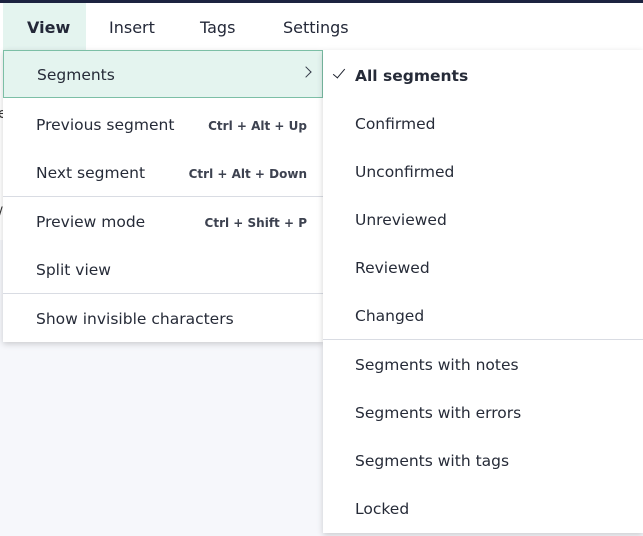 The width and height of the screenshot is (643, 536). What do you see at coordinates (49, 27) in the screenshot?
I see `menubar-tab-label: View` at bounding box center [49, 27].